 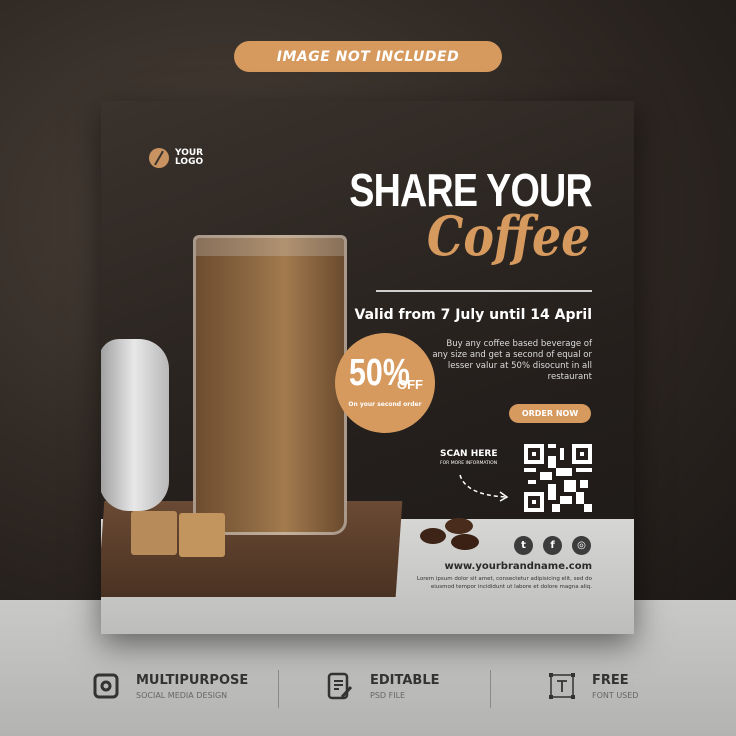 I want to click on milk-pitcher, so click(x=135, y=425).